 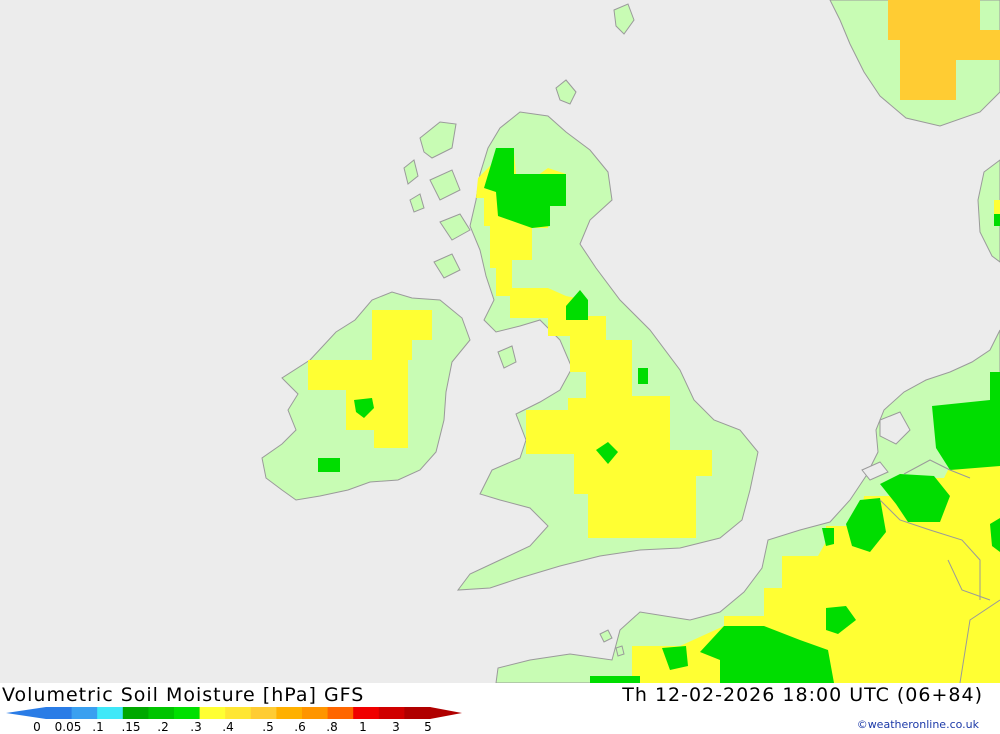 What do you see at coordinates (300, 727) in the screenshot?
I see `legend-tick-label: .6` at bounding box center [300, 727].